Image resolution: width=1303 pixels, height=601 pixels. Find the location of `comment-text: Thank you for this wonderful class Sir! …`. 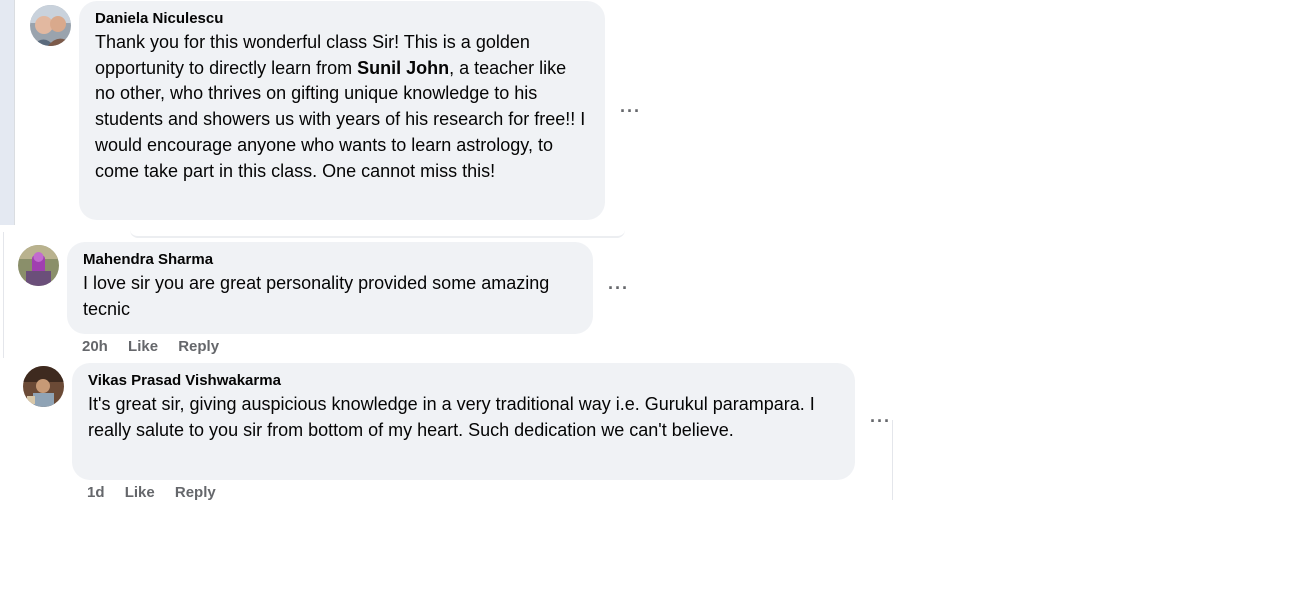

comment-text: Thank you for this wonderful class Sir! … is located at coordinates (342, 107).